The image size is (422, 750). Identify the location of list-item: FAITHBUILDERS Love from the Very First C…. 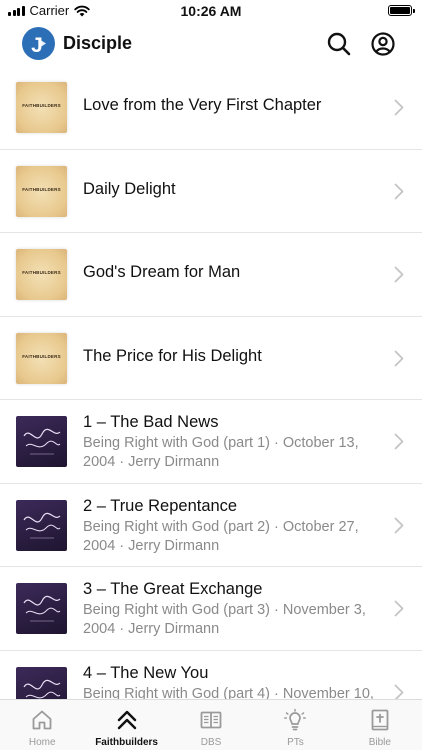
(211, 108).